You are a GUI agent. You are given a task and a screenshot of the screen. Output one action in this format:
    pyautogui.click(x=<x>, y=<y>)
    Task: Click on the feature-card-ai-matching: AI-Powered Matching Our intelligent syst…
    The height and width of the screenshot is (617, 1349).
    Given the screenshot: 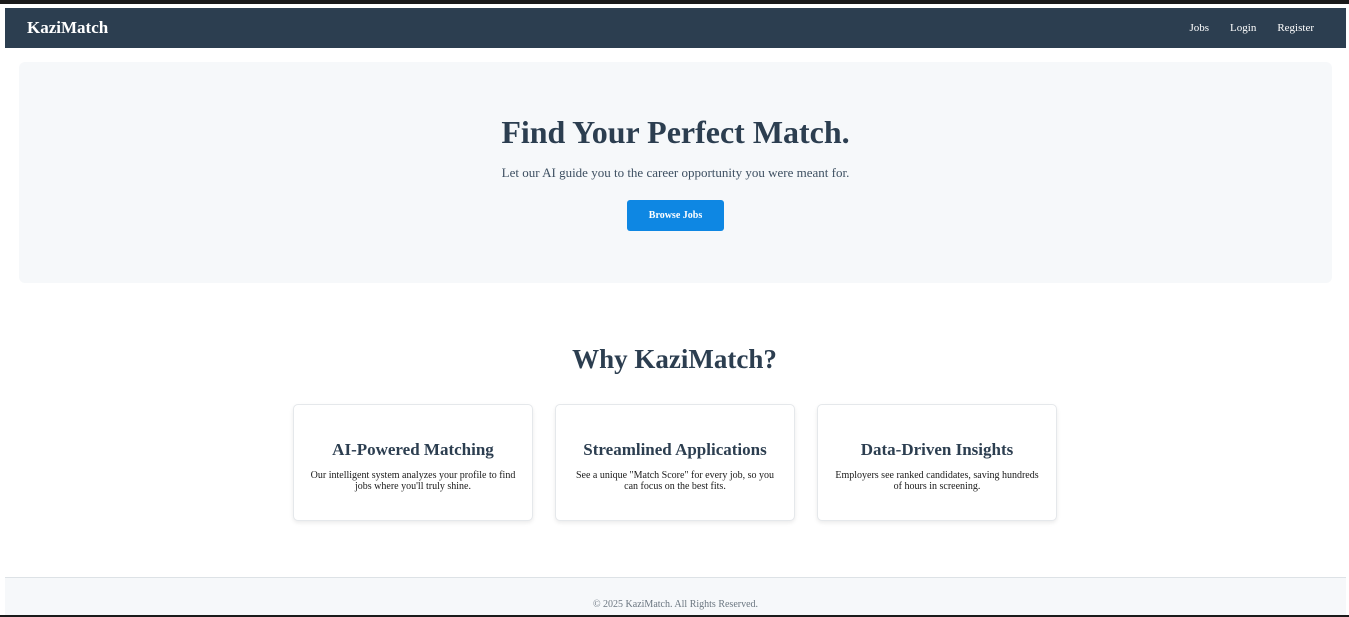 What is the action you would take?
    pyautogui.click(x=413, y=462)
    